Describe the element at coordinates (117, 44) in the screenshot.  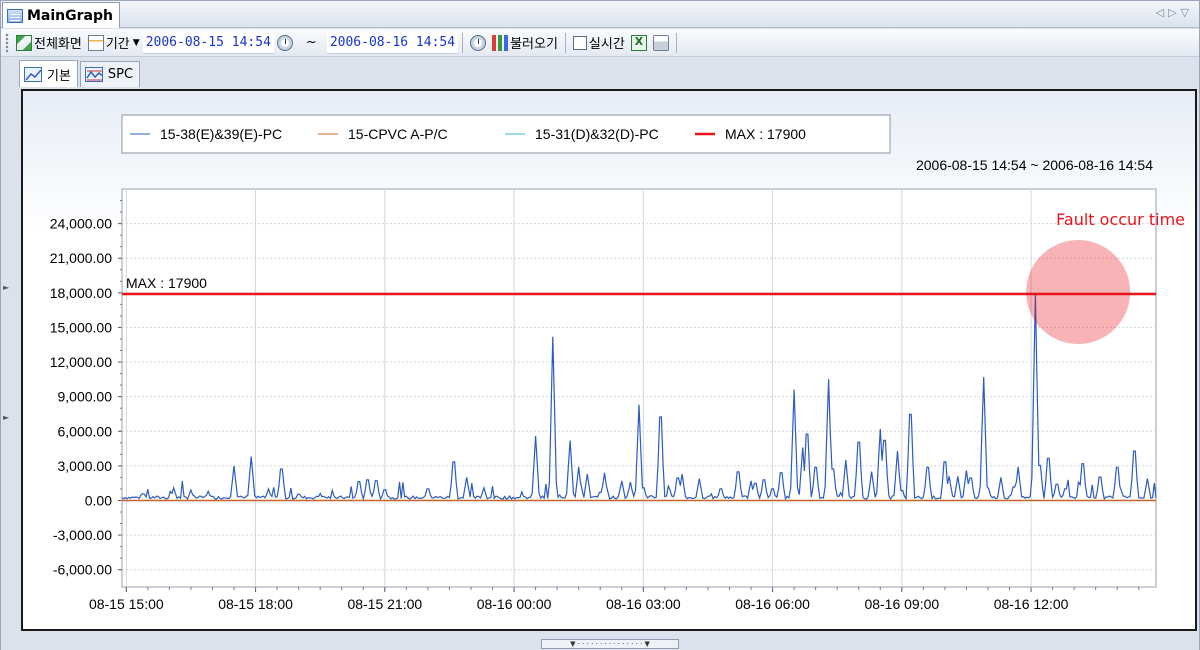
I see `period-label: 기간` at that location.